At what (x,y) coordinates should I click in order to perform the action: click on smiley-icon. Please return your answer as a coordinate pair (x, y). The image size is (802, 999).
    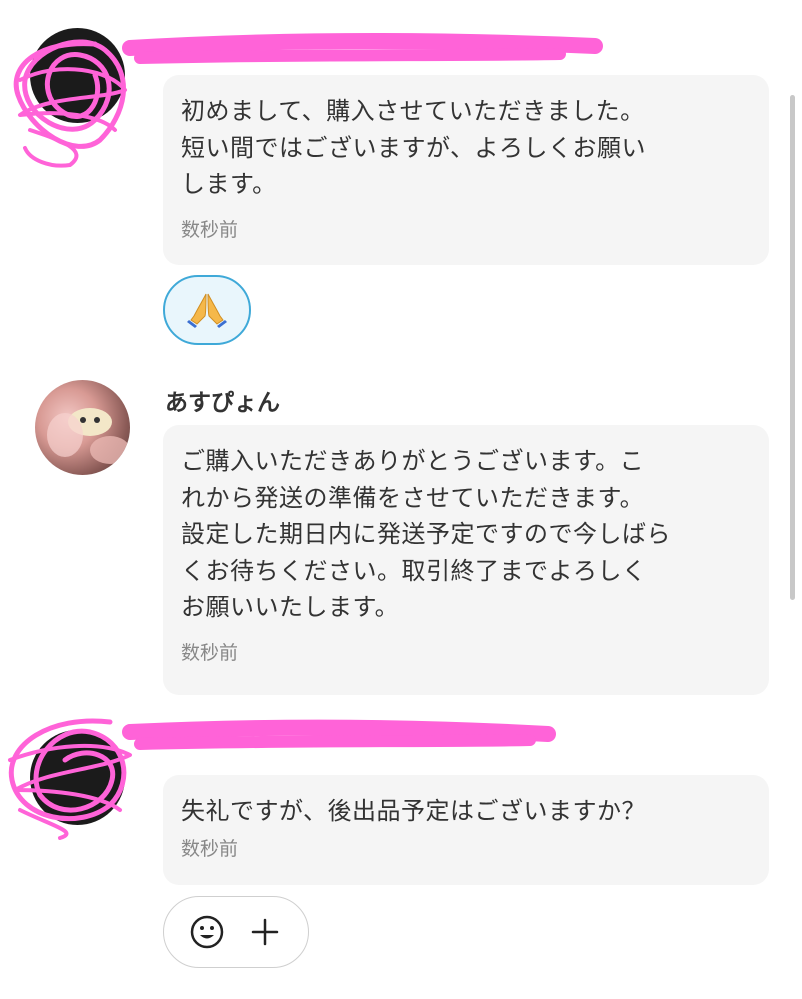
    Looking at the image, I should click on (207, 932).